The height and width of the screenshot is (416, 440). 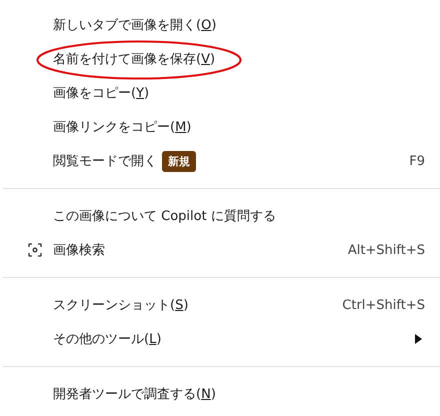 I want to click on menu-item: その他のツール(L), so click(x=107, y=339).